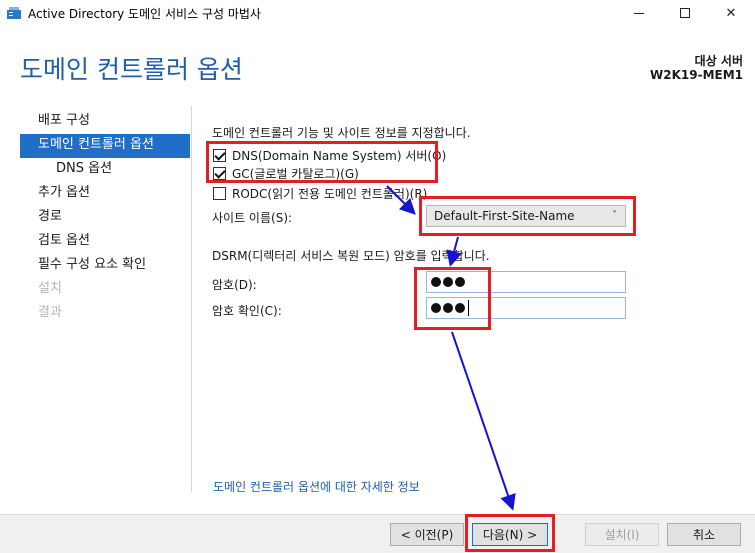 This screenshot has width=755, height=553. What do you see at coordinates (50, 288) in the screenshot?
I see `nav-item-installation: 설치` at bounding box center [50, 288].